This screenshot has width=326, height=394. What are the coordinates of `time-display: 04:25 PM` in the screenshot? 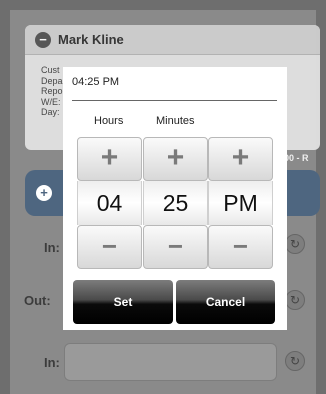 It's located at (96, 82).